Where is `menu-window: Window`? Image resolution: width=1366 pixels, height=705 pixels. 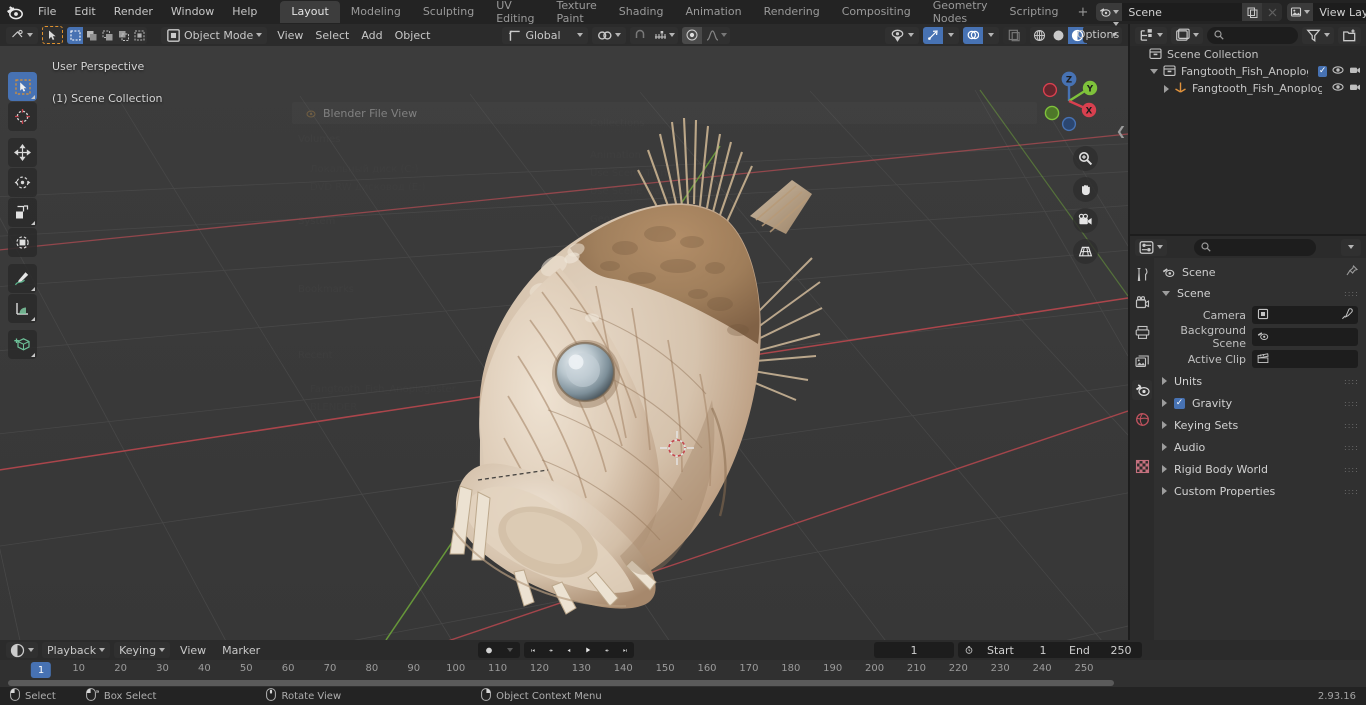 menu-window: Window is located at coordinates (192, 12).